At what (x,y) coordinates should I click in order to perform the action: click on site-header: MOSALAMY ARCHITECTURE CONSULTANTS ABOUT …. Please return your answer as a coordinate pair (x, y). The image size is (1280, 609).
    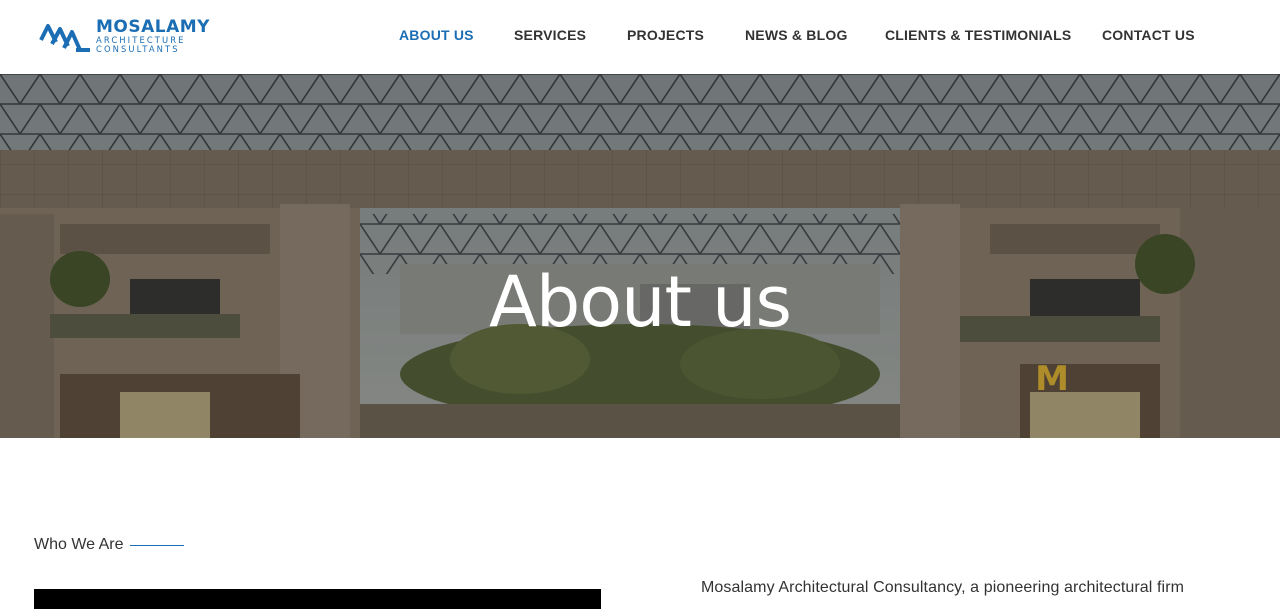
    Looking at the image, I should click on (640, 37).